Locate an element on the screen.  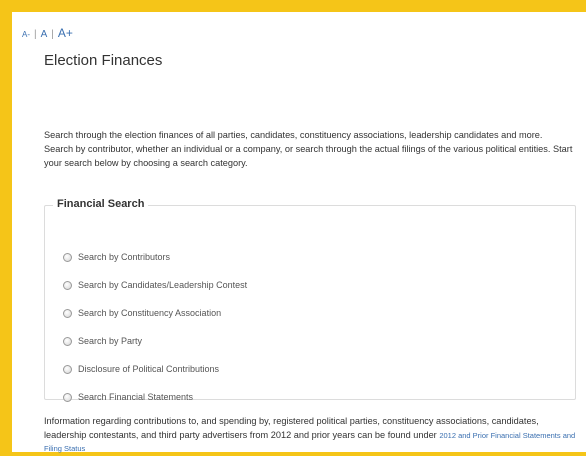
option-label: Search by Contributors is located at coordinates (124, 257).